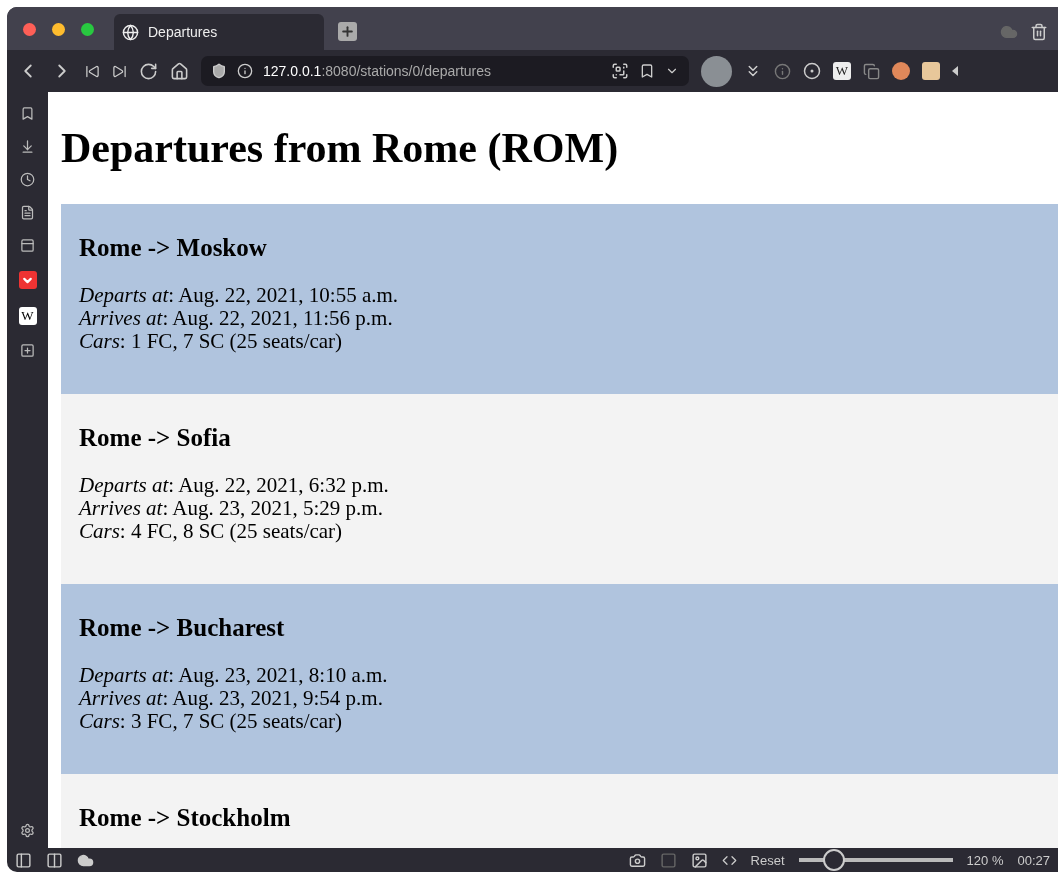 The image size is (1058, 872). What do you see at coordinates (27, 146) in the screenshot?
I see `download-icon` at bounding box center [27, 146].